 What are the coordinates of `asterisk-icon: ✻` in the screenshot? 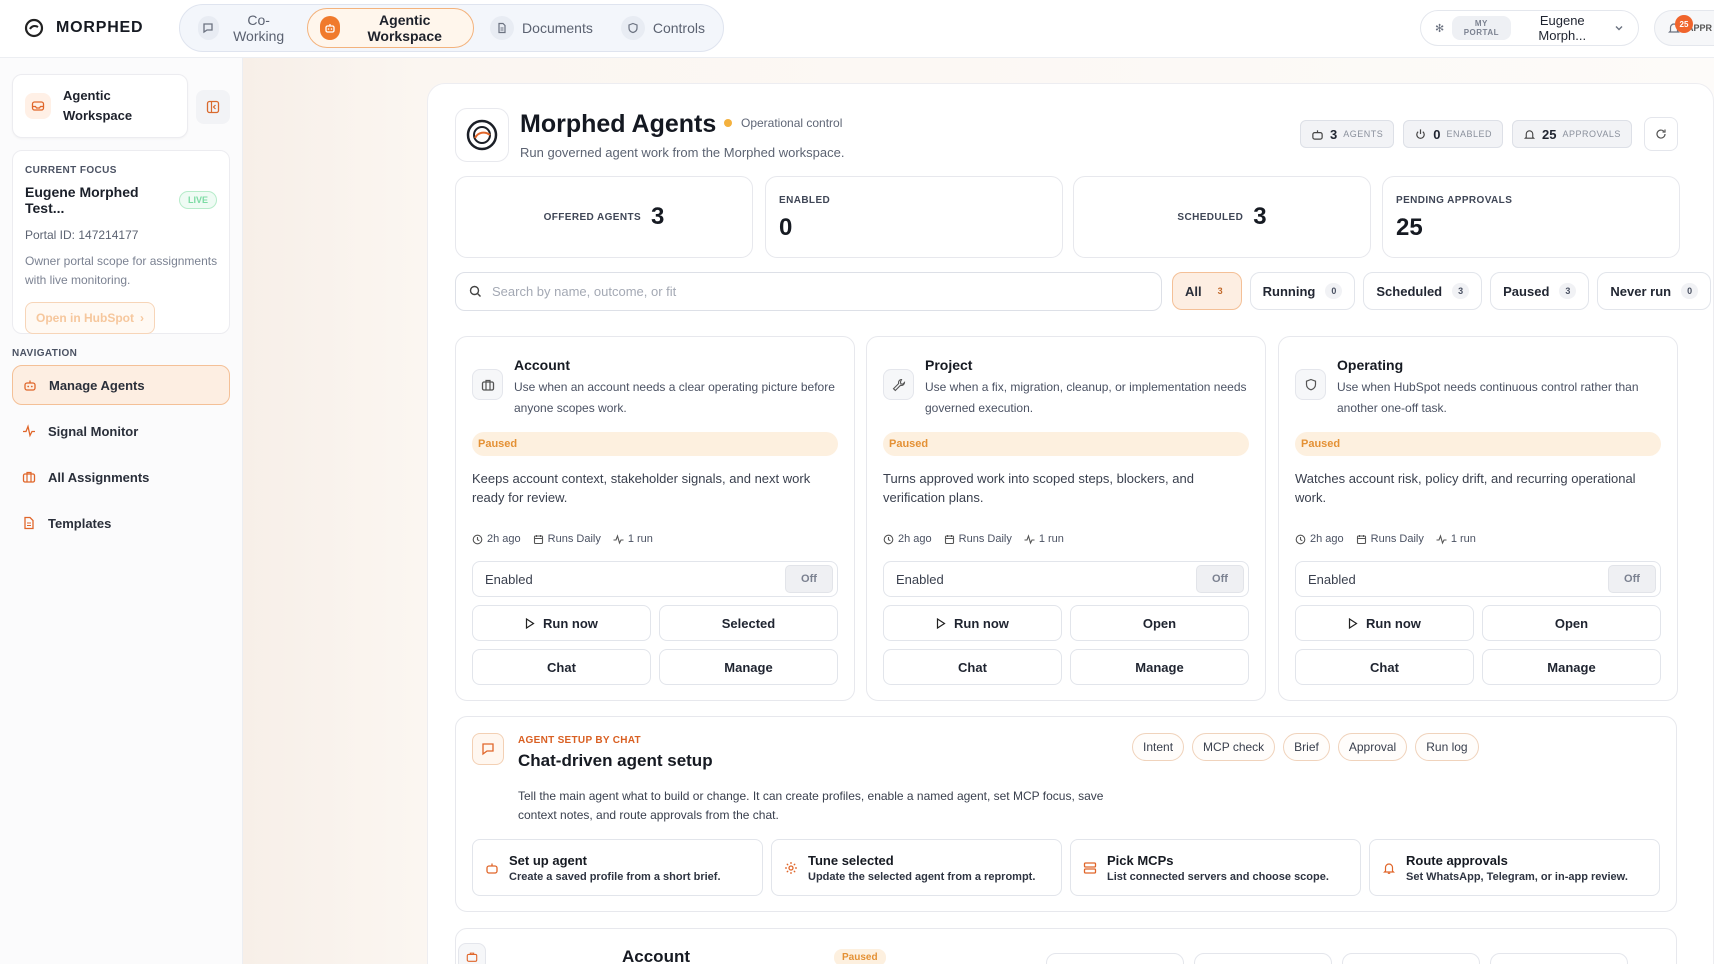 It's located at (1440, 28).